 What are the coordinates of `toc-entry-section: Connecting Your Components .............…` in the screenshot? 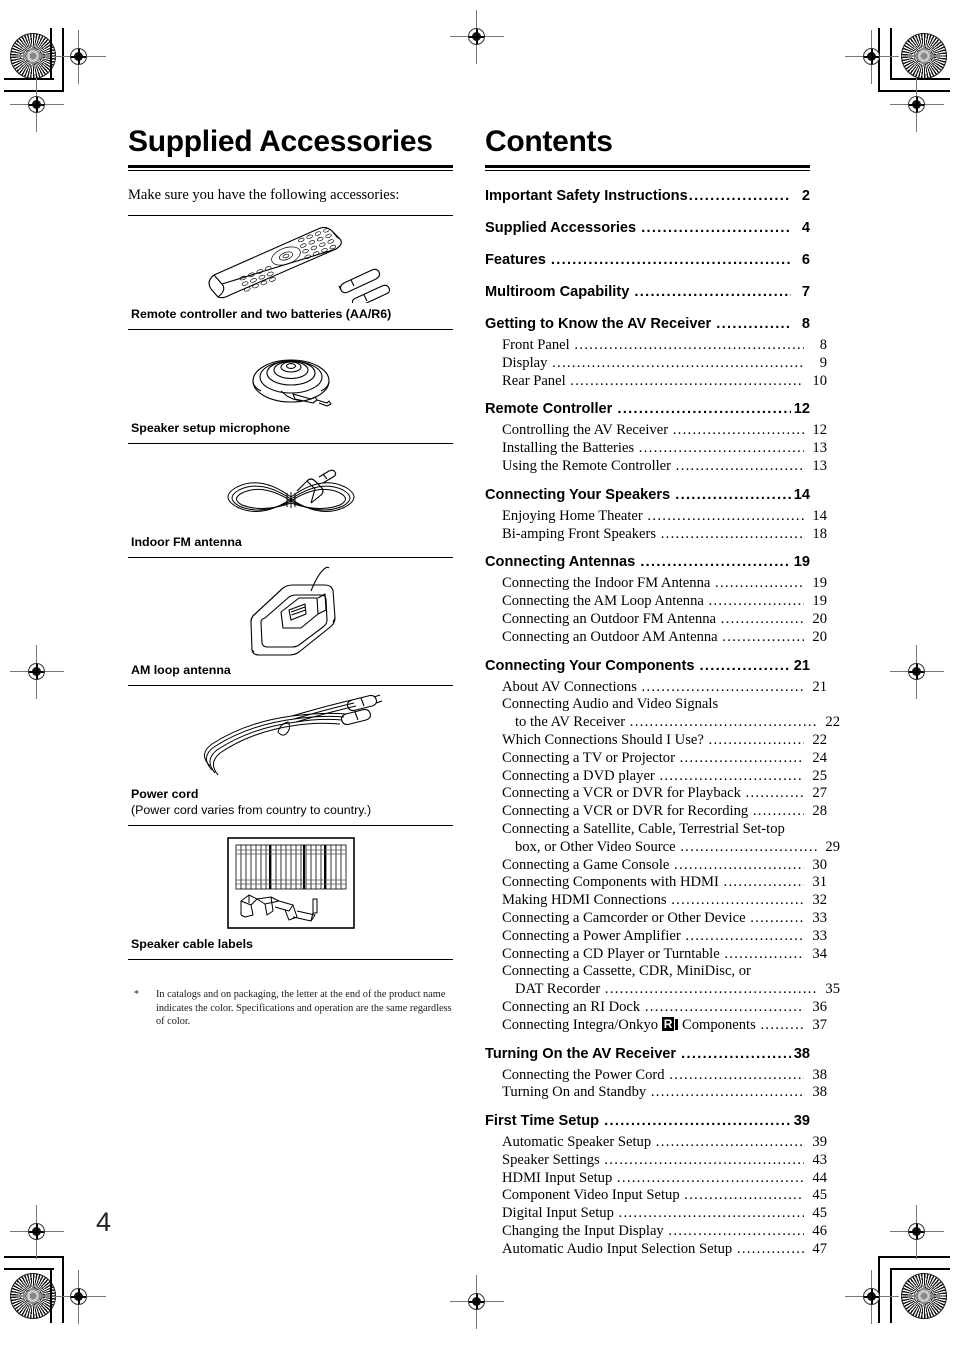 It's located at (647, 666).